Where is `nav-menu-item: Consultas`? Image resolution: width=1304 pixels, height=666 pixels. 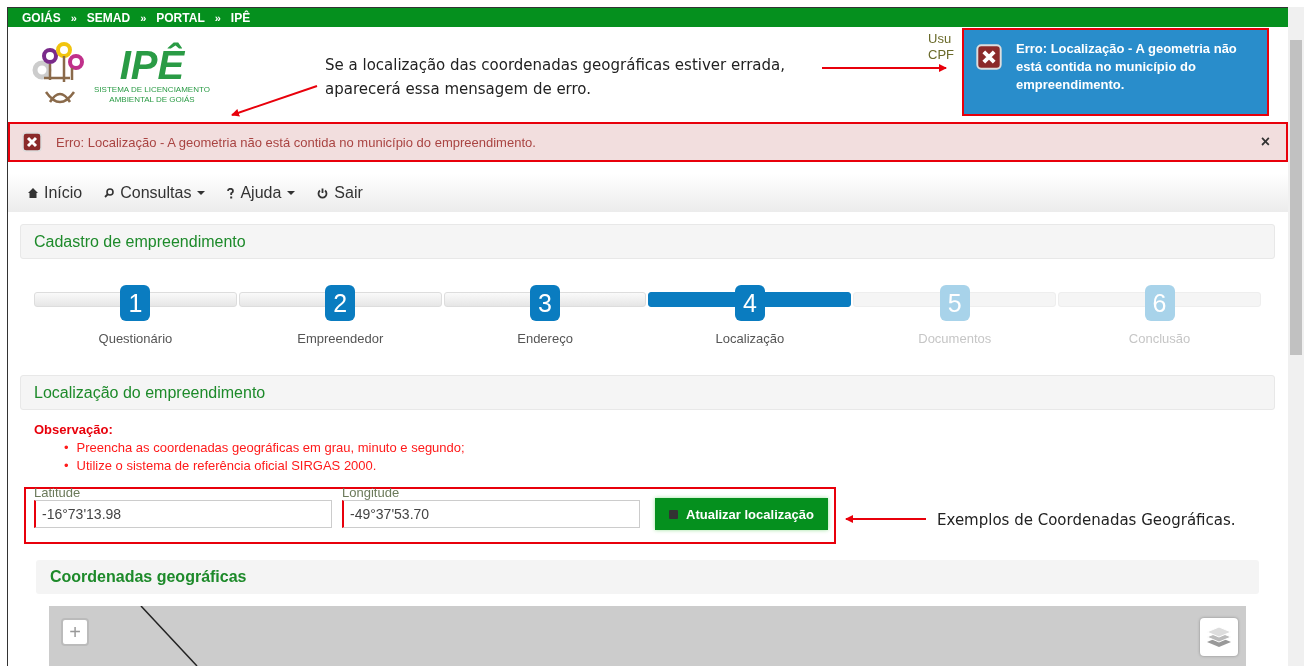 nav-menu-item: Consultas is located at coordinates (155, 193).